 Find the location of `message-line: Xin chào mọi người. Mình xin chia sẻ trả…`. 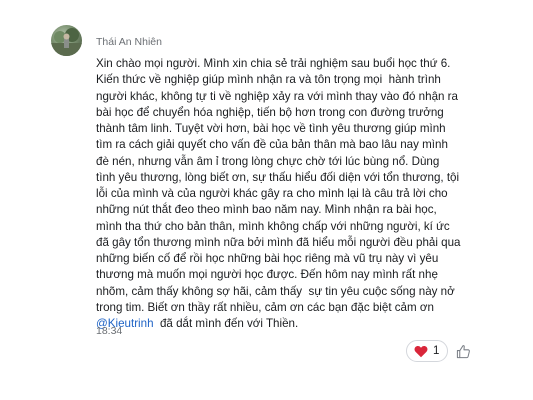

message-line: Xin chào mọi người. Mình xin chia sẻ trả… is located at coordinates (273, 63).